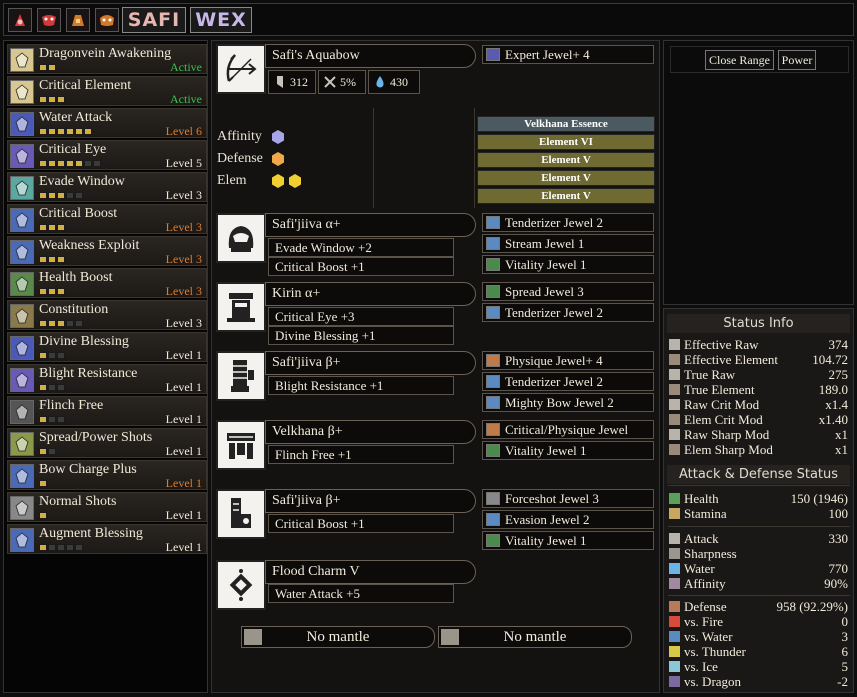 The image size is (857, 697). I want to click on weapon-element-stat: 430, so click(394, 82).